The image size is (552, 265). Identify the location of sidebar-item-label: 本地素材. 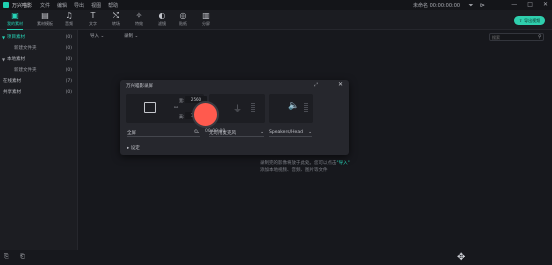
(16, 59).